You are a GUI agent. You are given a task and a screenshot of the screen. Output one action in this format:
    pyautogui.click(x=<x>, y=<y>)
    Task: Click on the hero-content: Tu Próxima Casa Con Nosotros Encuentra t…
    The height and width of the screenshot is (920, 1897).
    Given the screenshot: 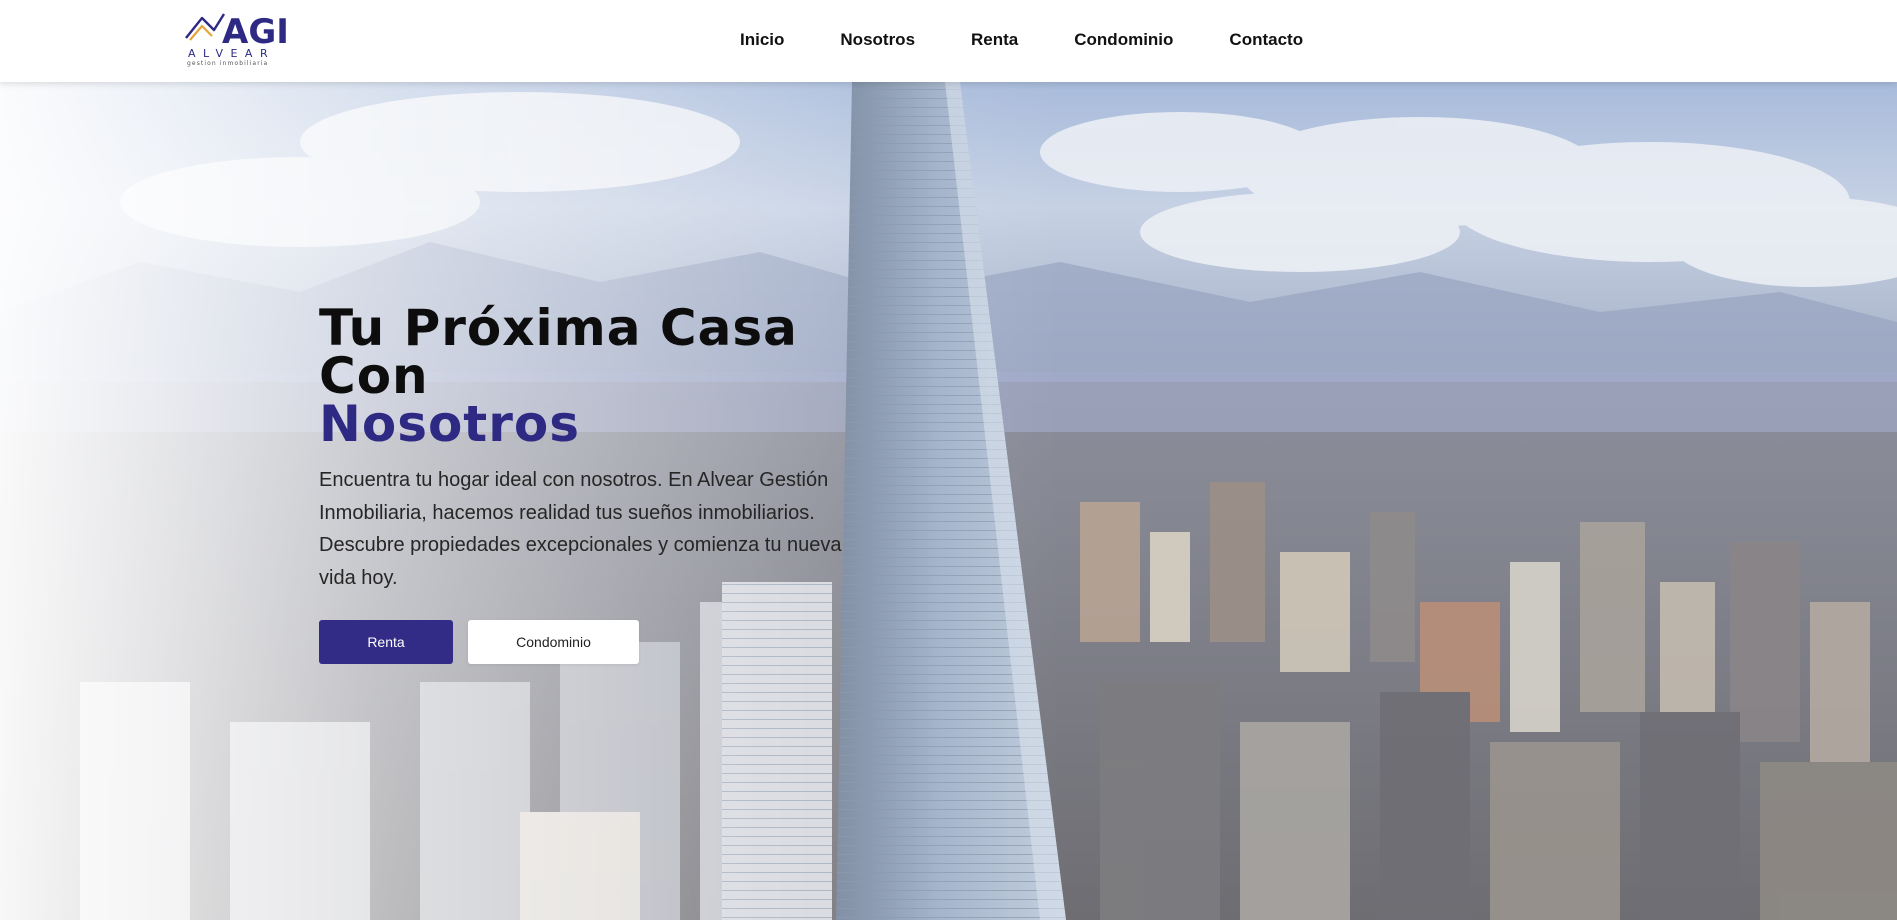 What is the action you would take?
    pyautogui.click(x=619, y=483)
    